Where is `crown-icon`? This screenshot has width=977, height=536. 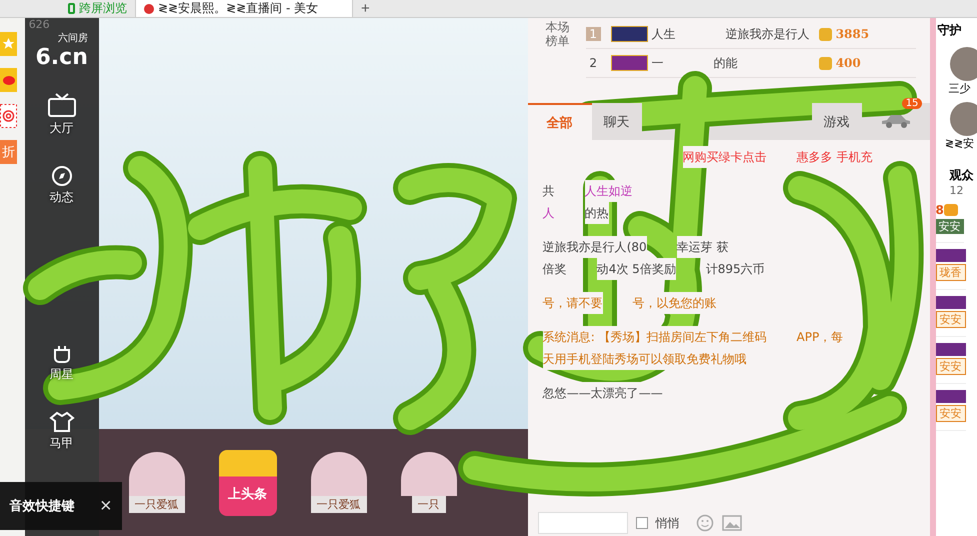
crown-icon is located at coordinates (951, 210).